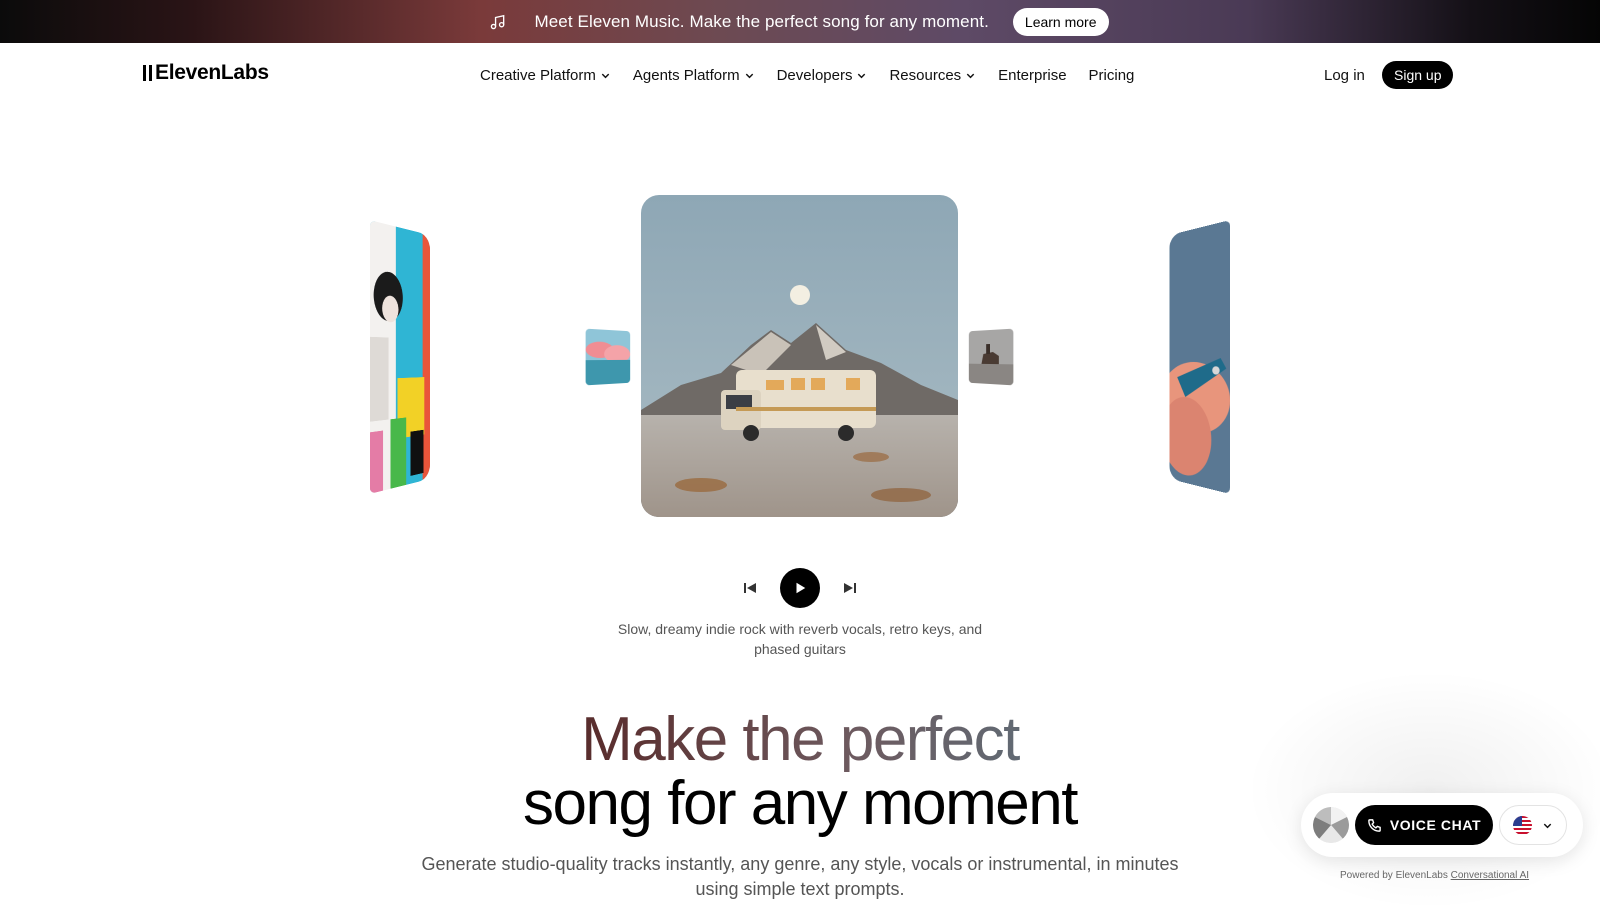  Describe the element at coordinates (147, 73) in the screenshot. I see `logo-bars-icon` at that location.